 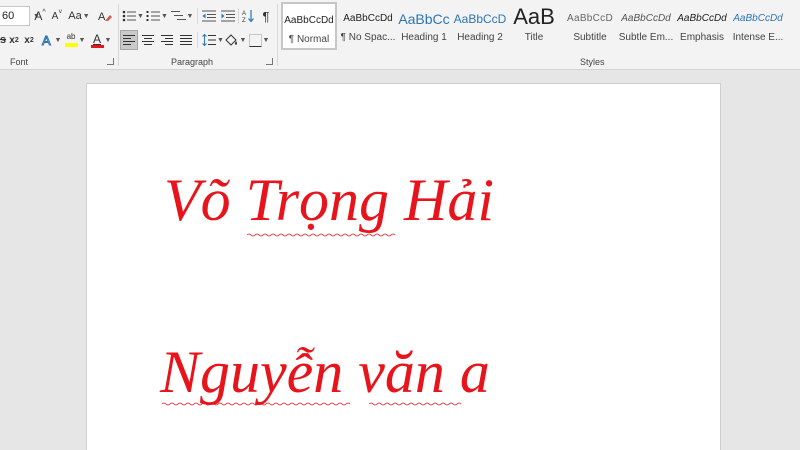 I want to click on align-left-icon, so click(x=129, y=40).